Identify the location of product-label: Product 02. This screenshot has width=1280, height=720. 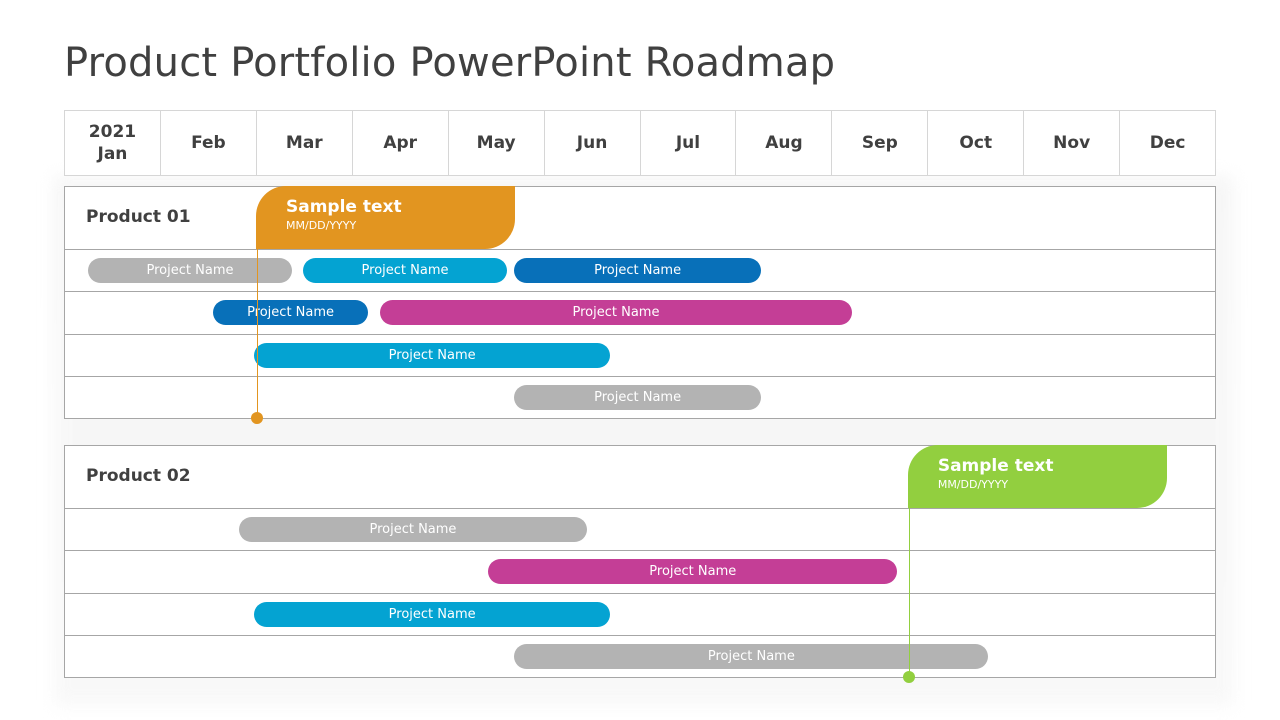
(138, 476).